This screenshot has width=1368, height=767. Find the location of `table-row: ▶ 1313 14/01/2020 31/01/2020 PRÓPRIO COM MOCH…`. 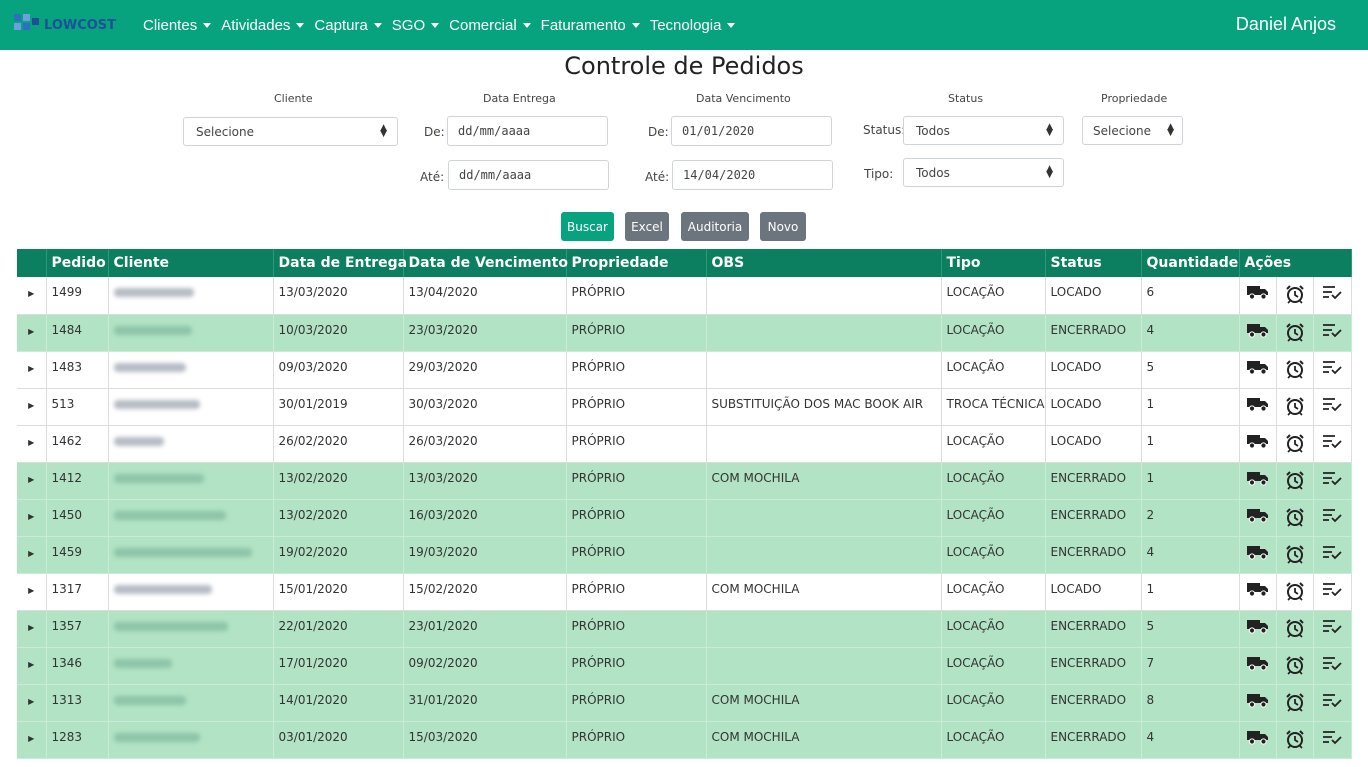

table-row: ▶ 1313 14/01/2020 31/01/2020 PRÓPRIO COM MOCH… is located at coordinates (684, 703).